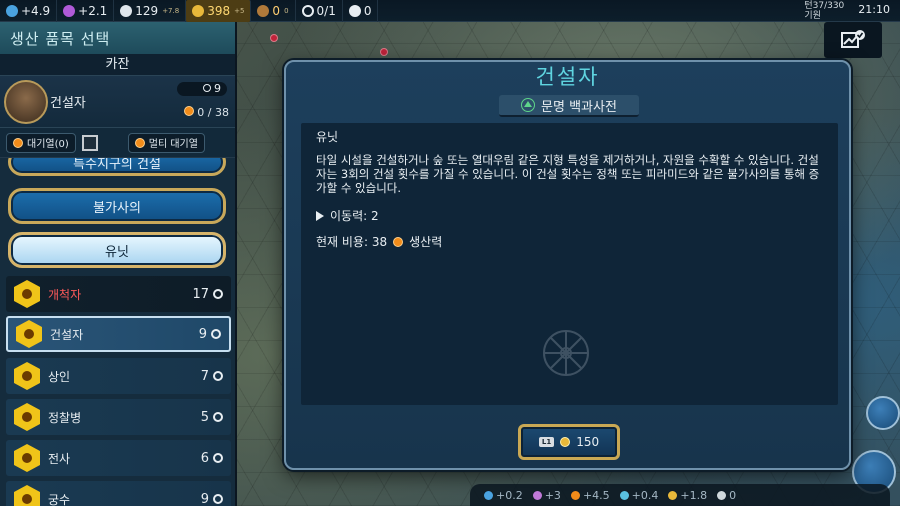 The height and width of the screenshot is (506, 900). Describe the element at coordinates (590, 495) in the screenshot. I see `yield-production: +4.5` at that location.